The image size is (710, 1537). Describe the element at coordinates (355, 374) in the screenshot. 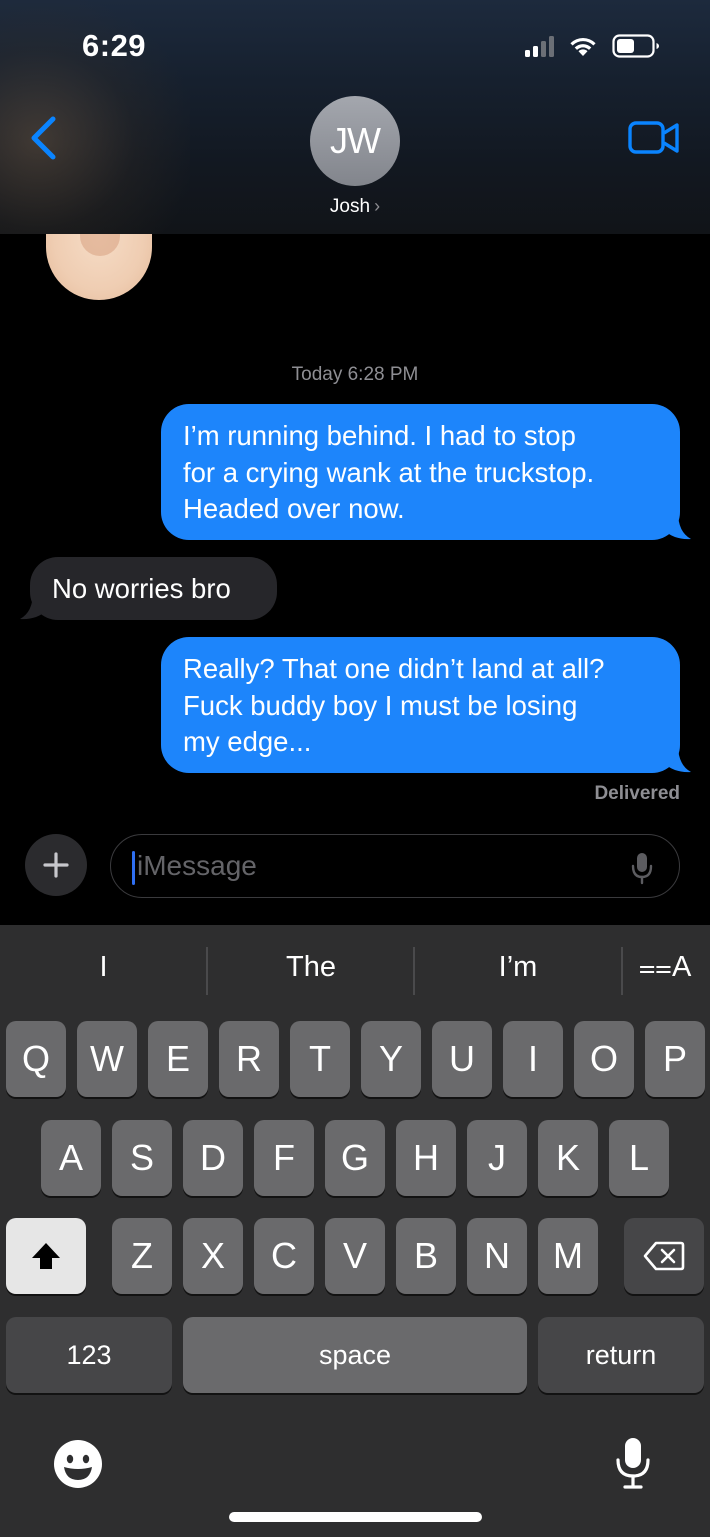

I see `message-timestamp: Today 6:28 PM` at that location.